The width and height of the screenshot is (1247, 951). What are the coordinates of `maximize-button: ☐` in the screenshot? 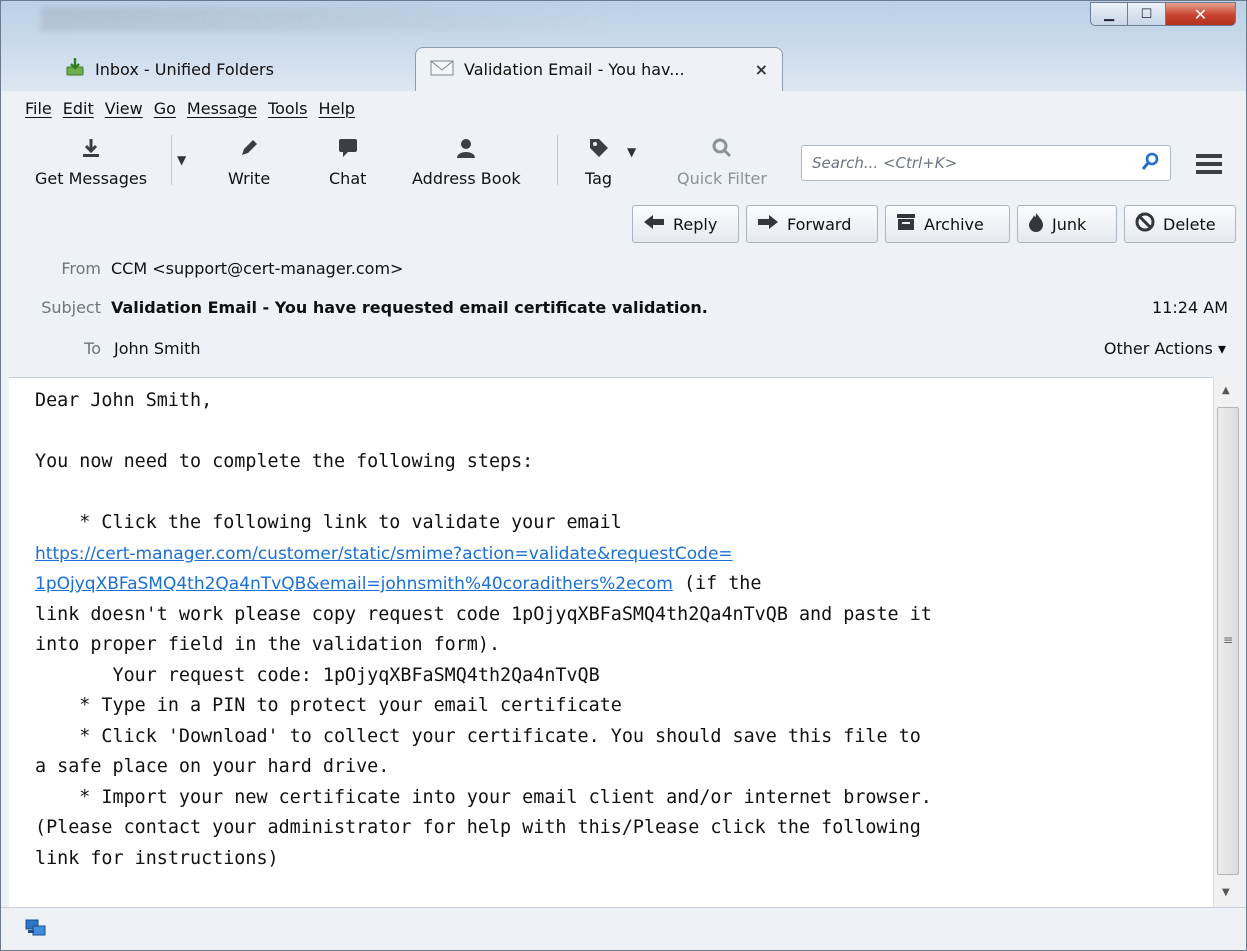 It's located at (1147, 14).